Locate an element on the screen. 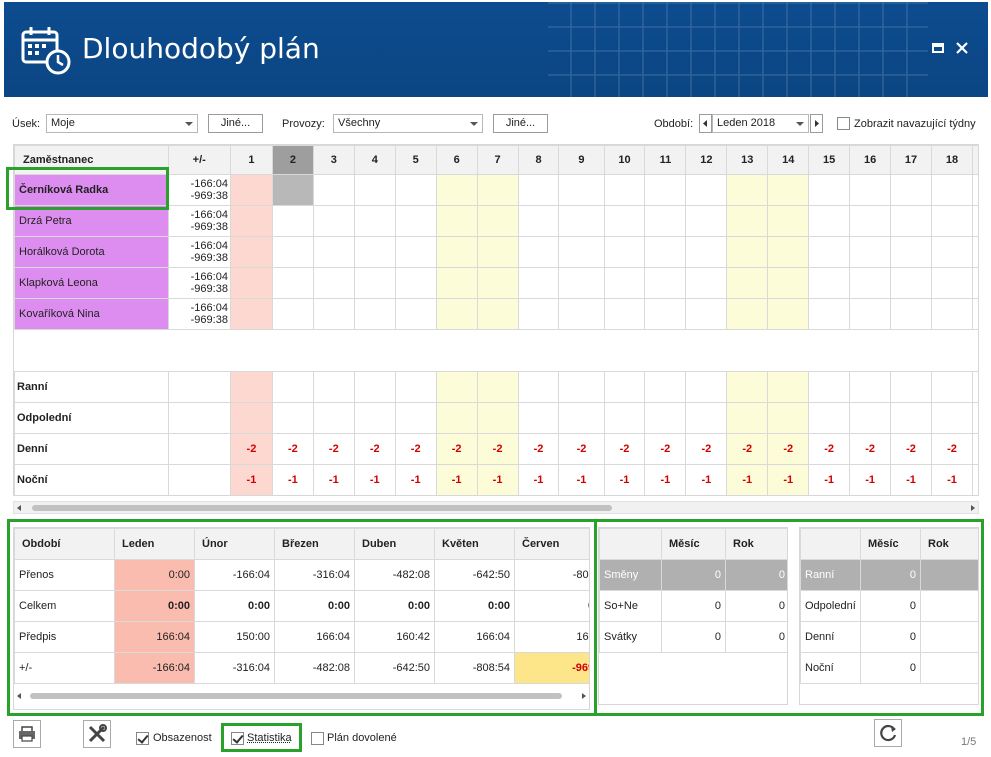 The height and width of the screenshot is (757, 991). usek-select: Moje is located at coordinates (122, 123).